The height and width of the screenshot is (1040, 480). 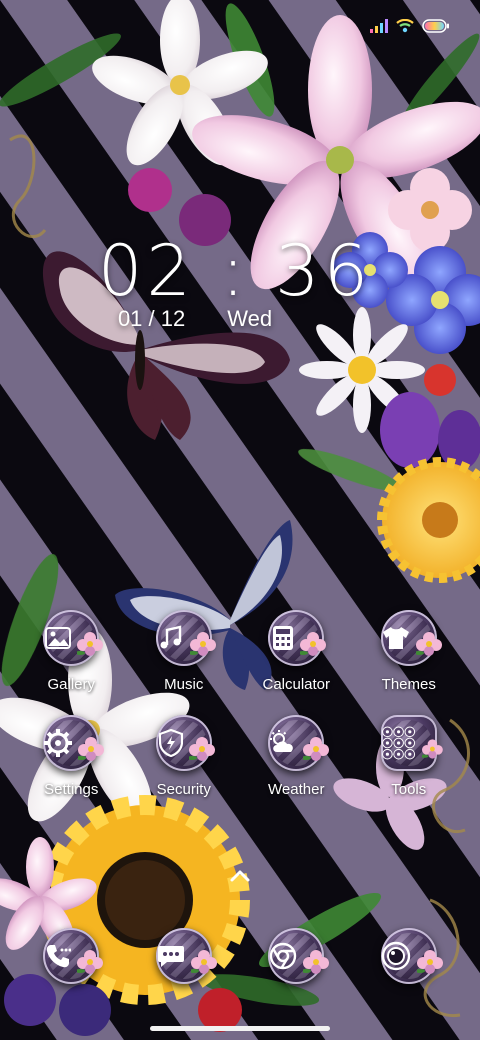 I want to click on signal-icon, so click(x=379, y=28).